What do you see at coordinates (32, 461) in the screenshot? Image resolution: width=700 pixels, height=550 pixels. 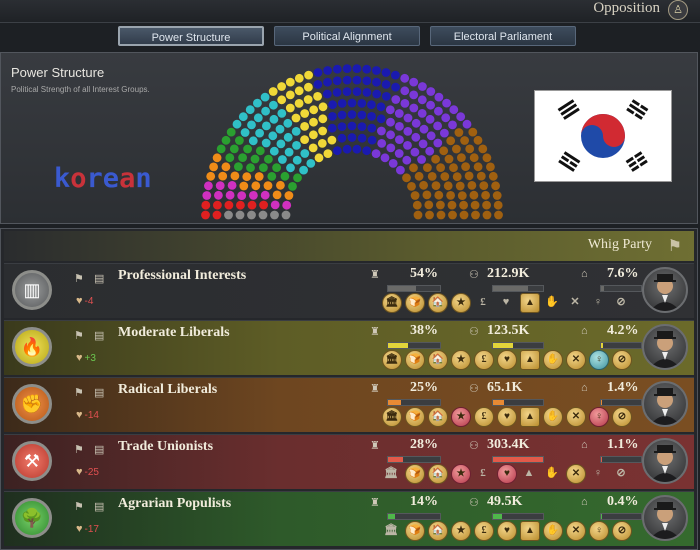 I see `interest-group-emblem-icon: ⚒` at bounding box center [32, 461].